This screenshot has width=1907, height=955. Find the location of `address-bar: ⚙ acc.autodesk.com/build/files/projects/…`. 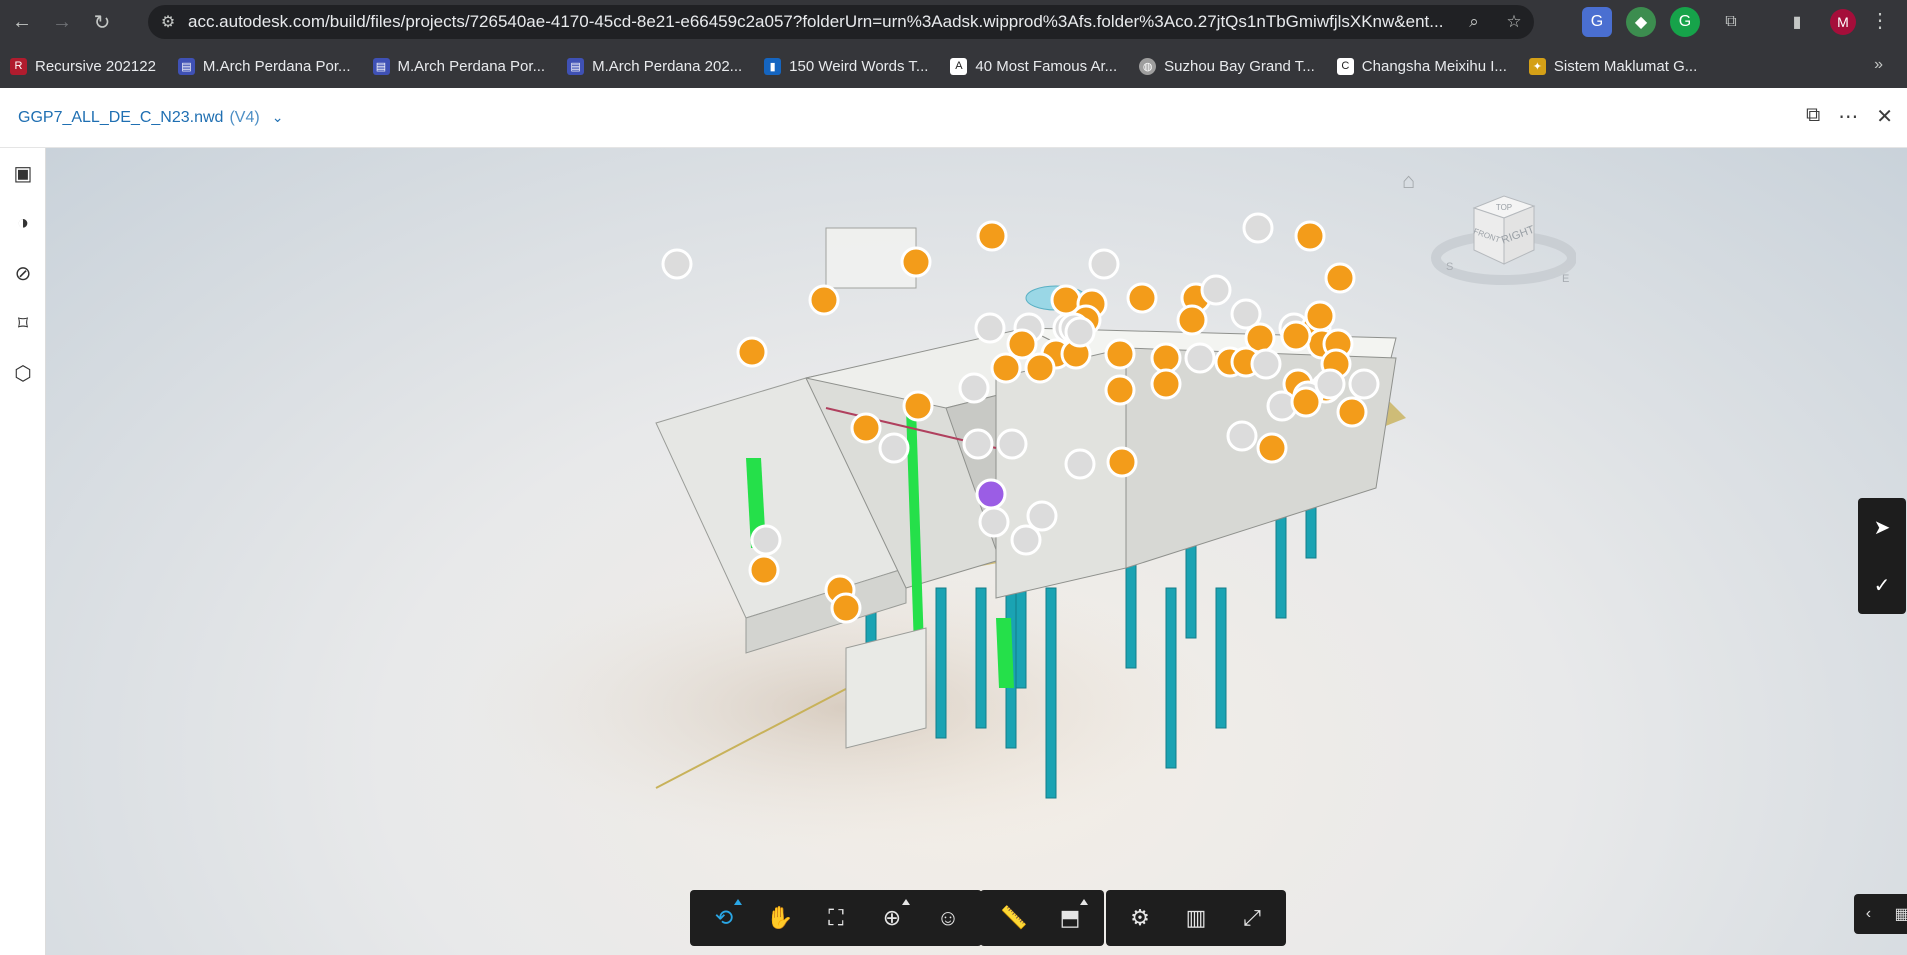

address-bar: ⚙ acc.autodesk.com/build/files/projects/… is located at coordinates (841, 22).